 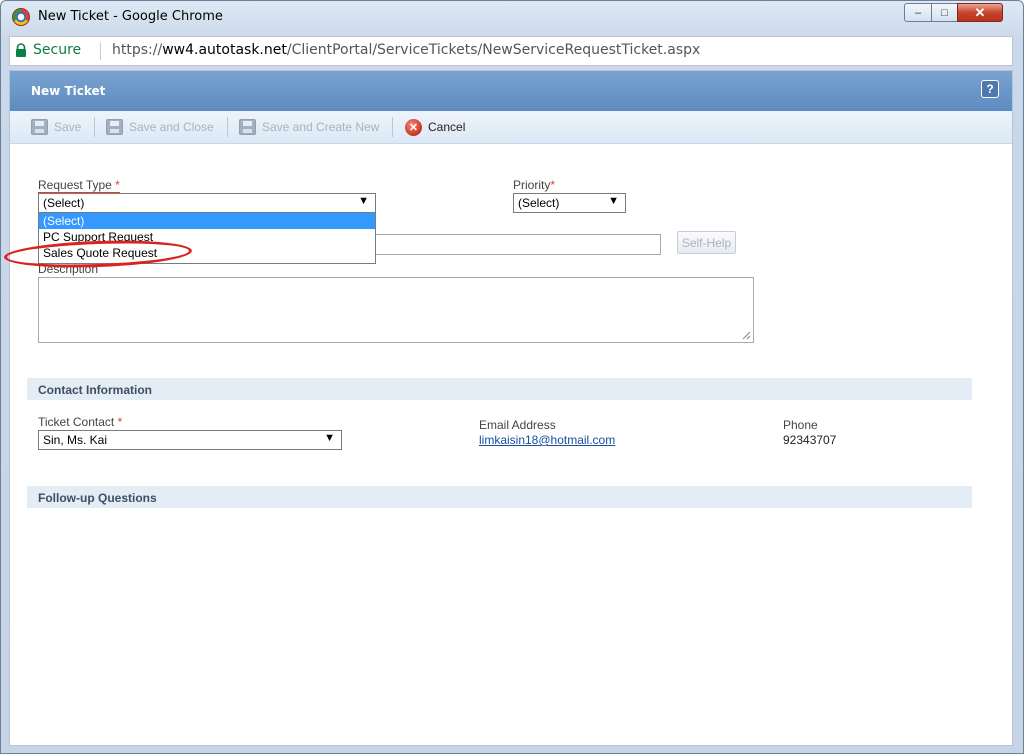 I want to click on save-new-disk-icon, so click(x=247, y=127).